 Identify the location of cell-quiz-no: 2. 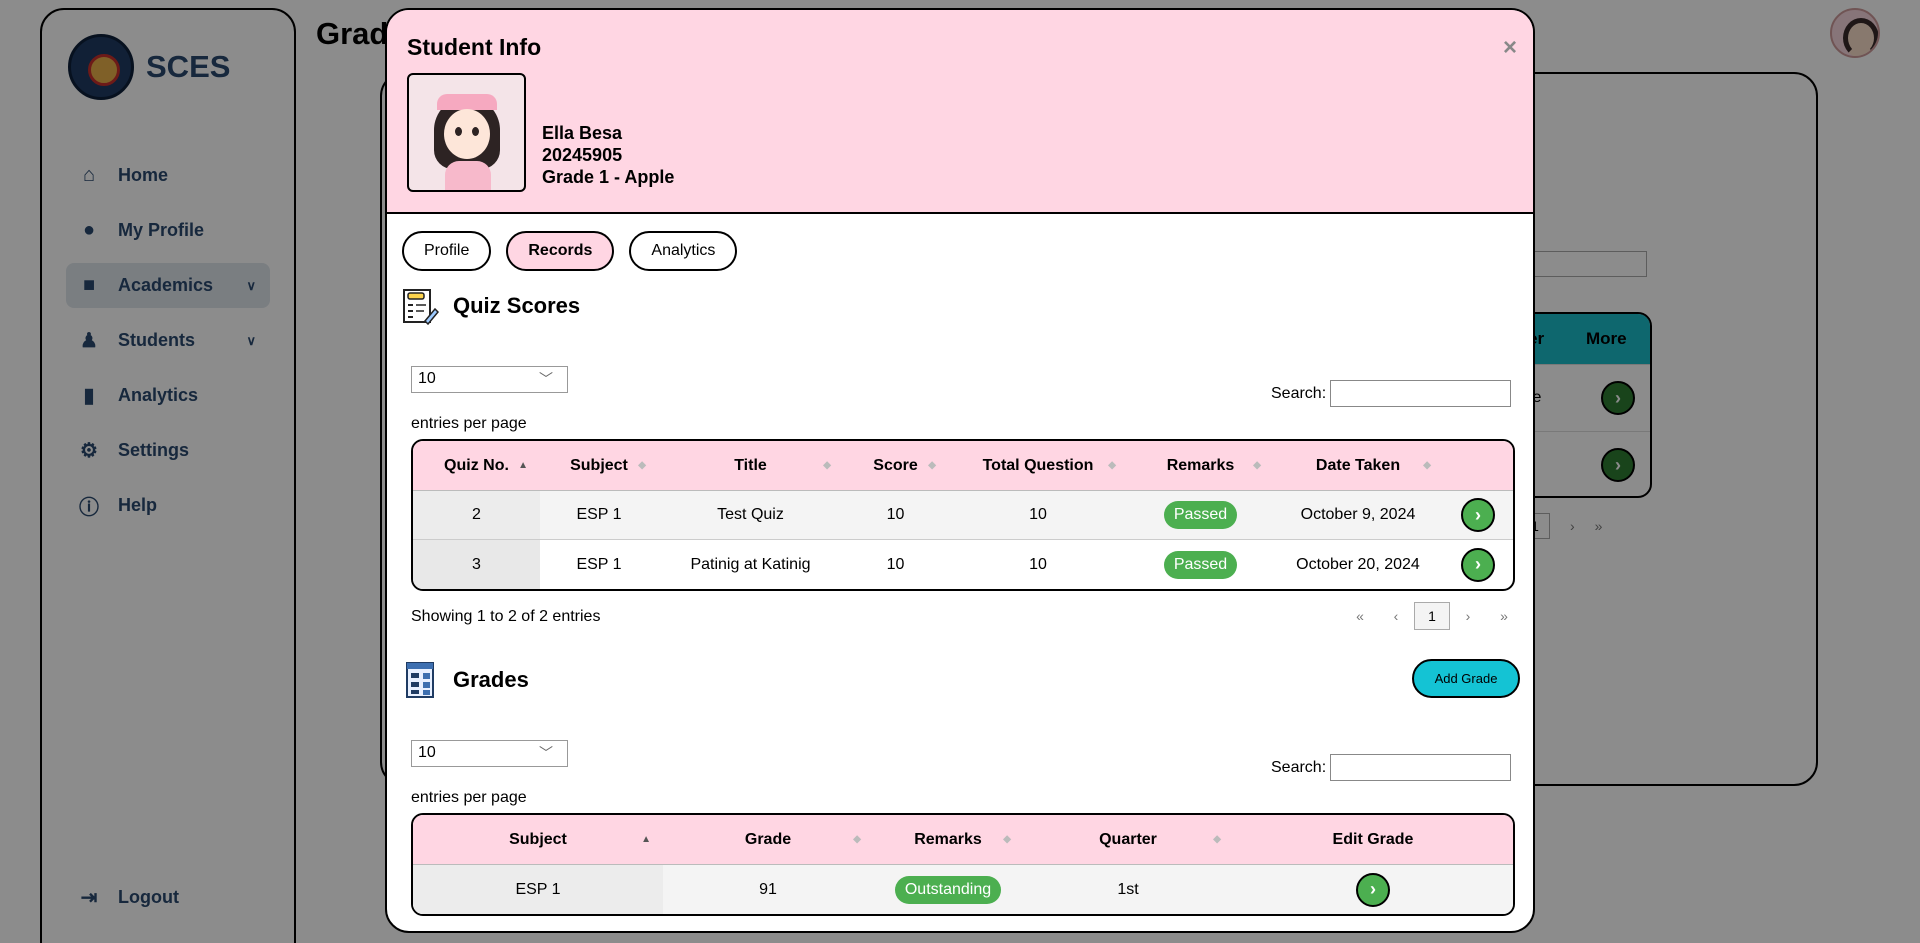
(476, 515).